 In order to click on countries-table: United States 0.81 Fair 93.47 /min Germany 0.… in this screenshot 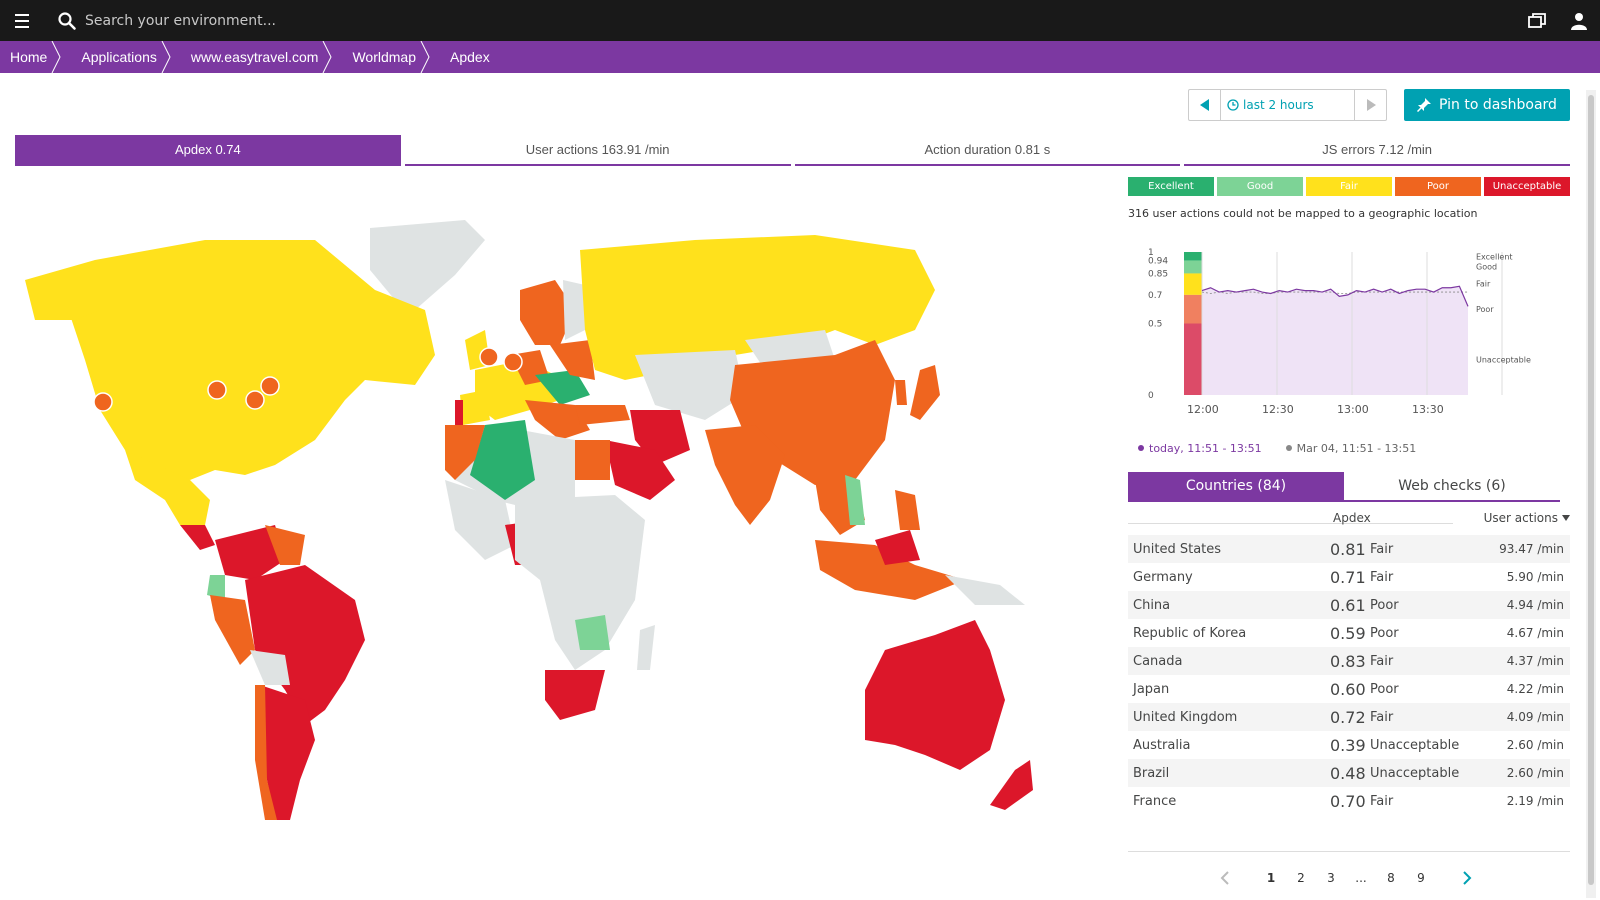, I will do `click(1349, 675)`.